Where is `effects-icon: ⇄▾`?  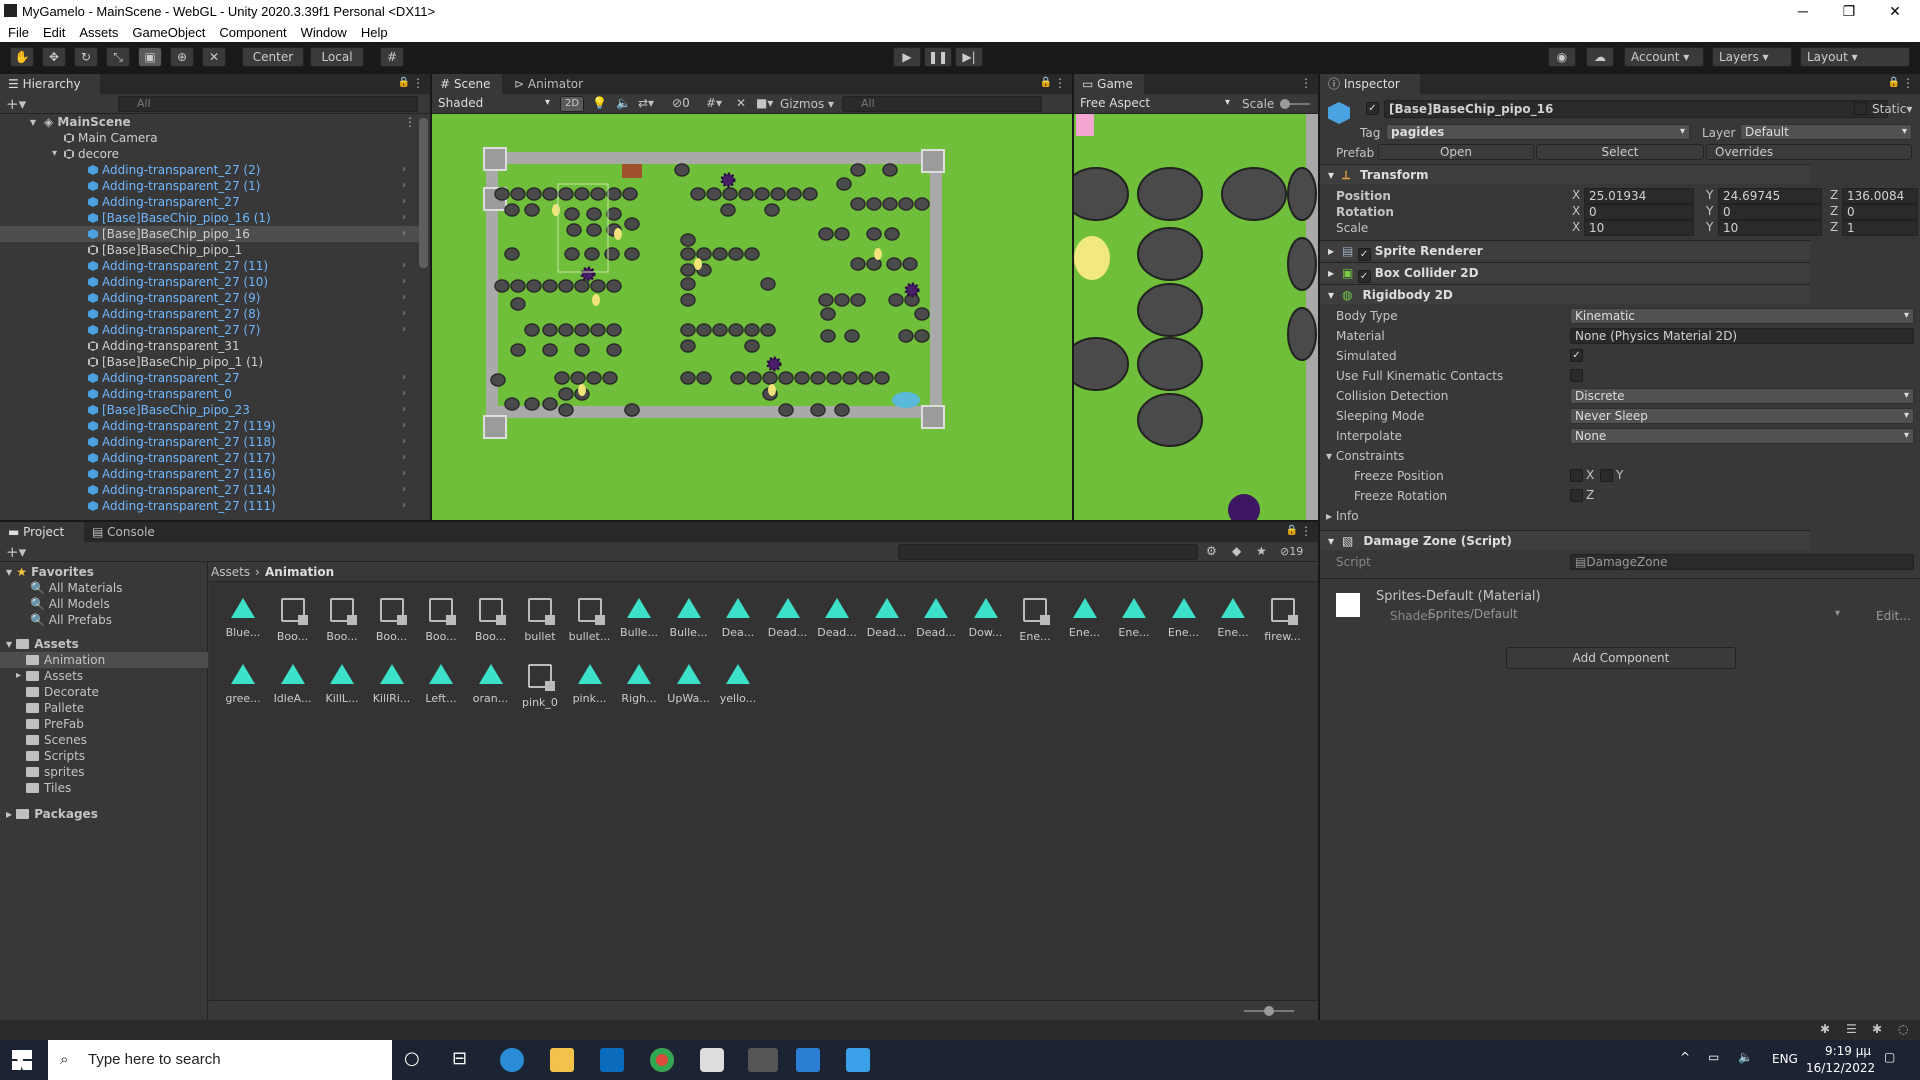 effects-icon: ⇄▾ is located at coordinates (646, 103).